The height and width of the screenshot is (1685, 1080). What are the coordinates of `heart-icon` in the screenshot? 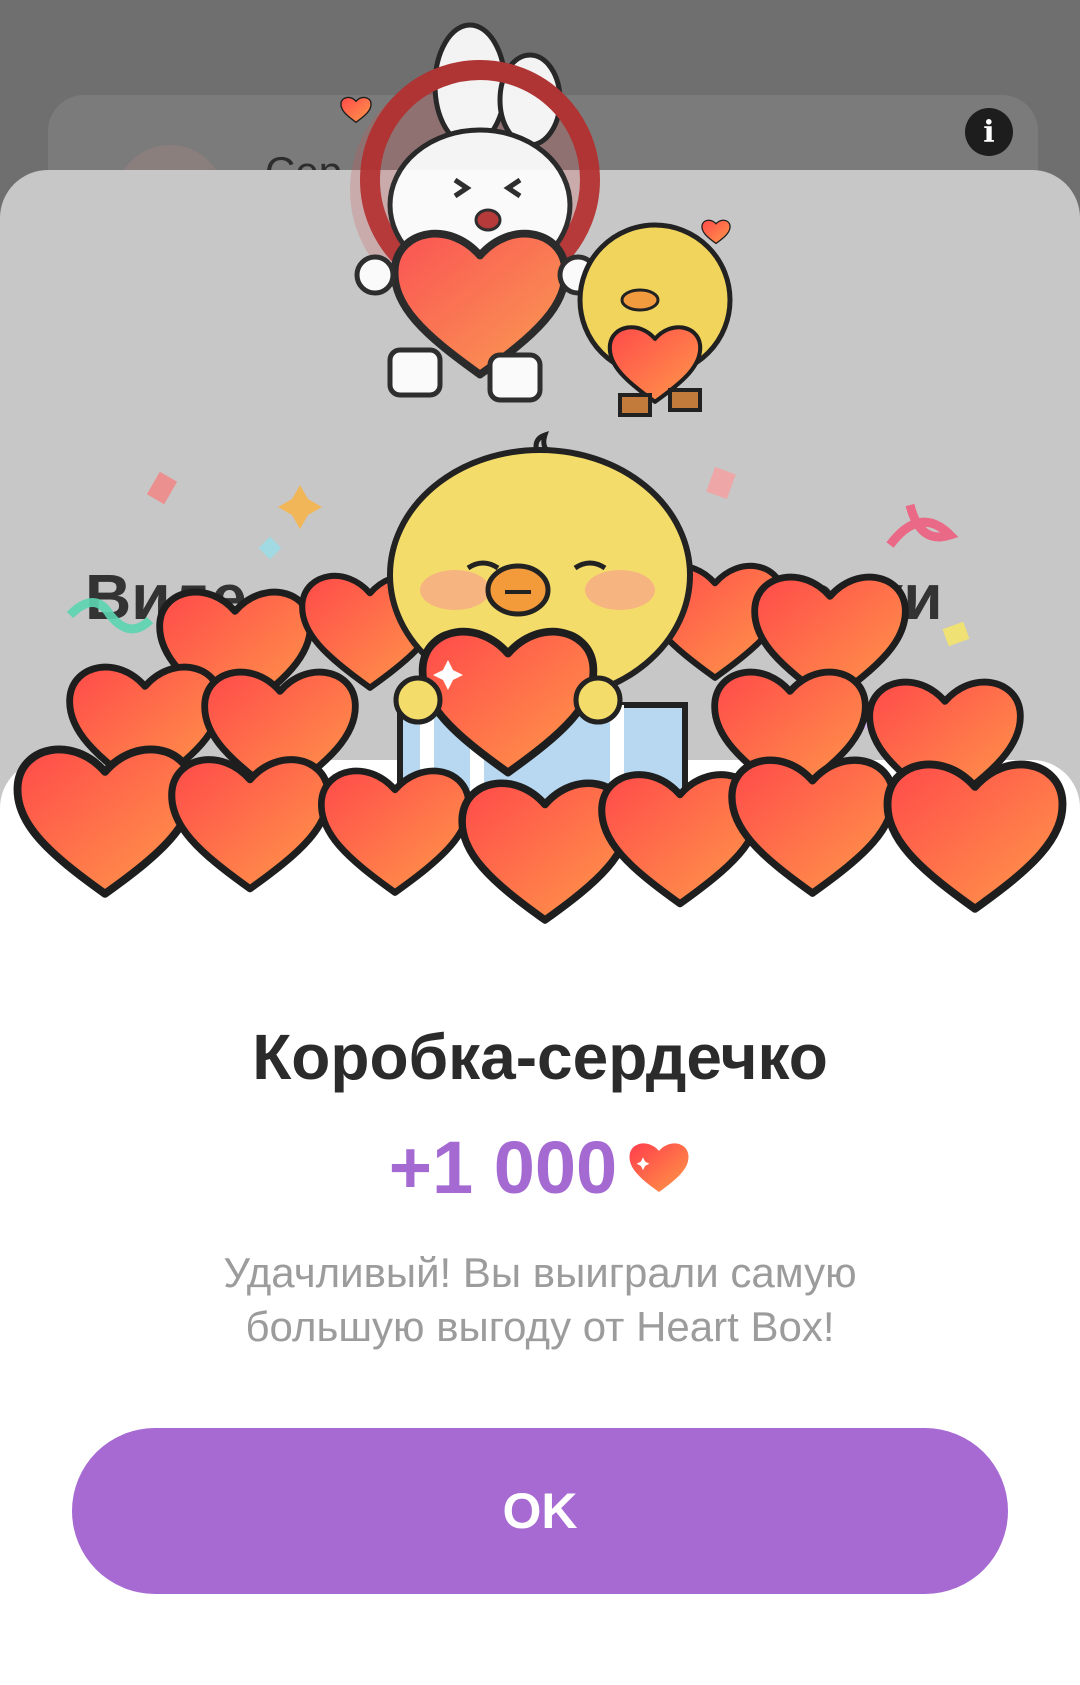 It's located at (659, 1167).